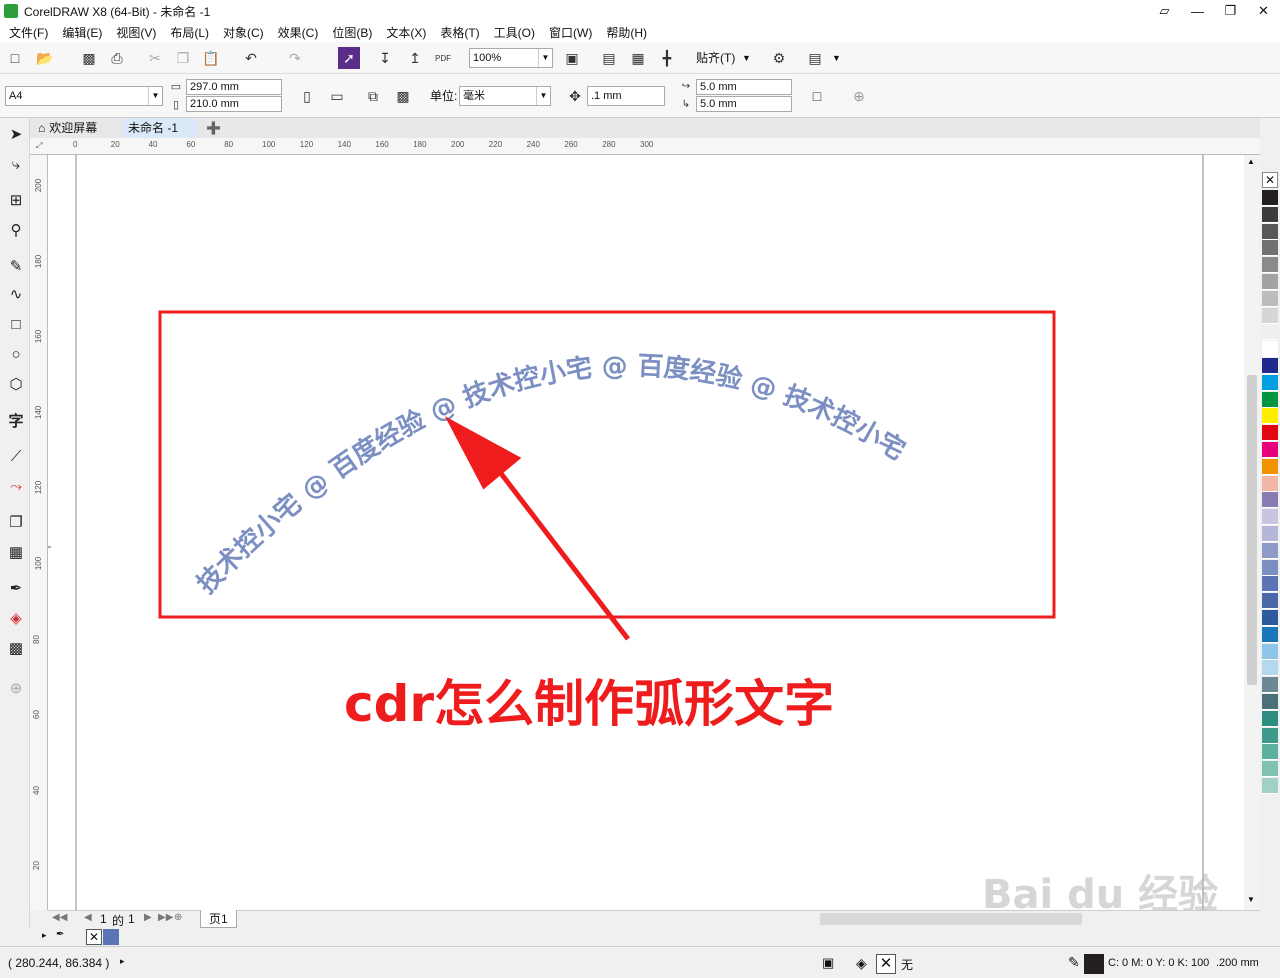 This screenshot has width=1280, height=978. Describe the element at coordinates (234, 104) in the screenshot. I see `page-height-field: 210.0 mm` at that location.